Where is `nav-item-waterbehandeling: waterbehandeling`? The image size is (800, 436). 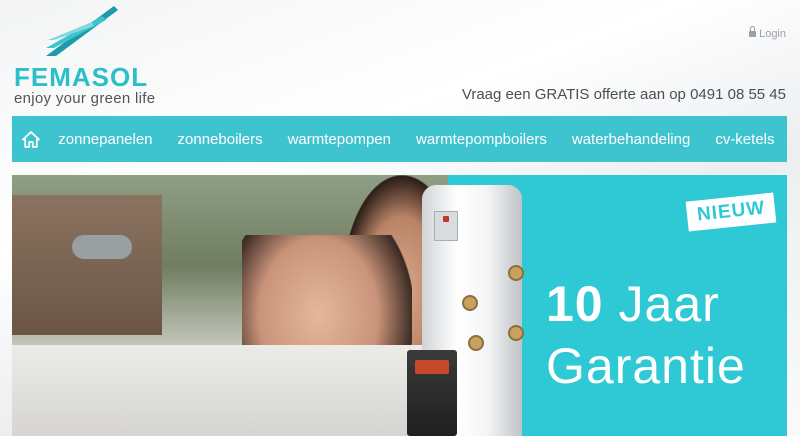 nav-item-waterbehandeling: waterbehandeling is located at coordinates (630, 139).